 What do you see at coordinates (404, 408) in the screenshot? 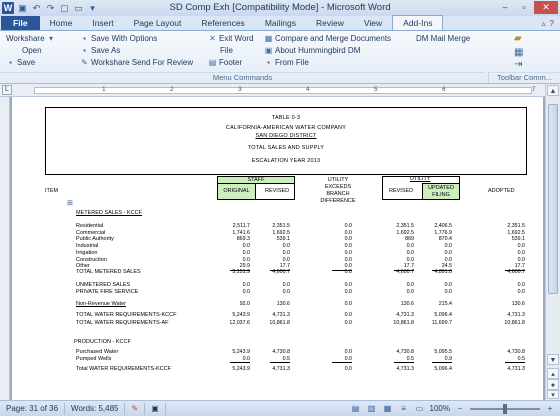
I see `outline-icon: ≡` at bounding box center [404, 408].